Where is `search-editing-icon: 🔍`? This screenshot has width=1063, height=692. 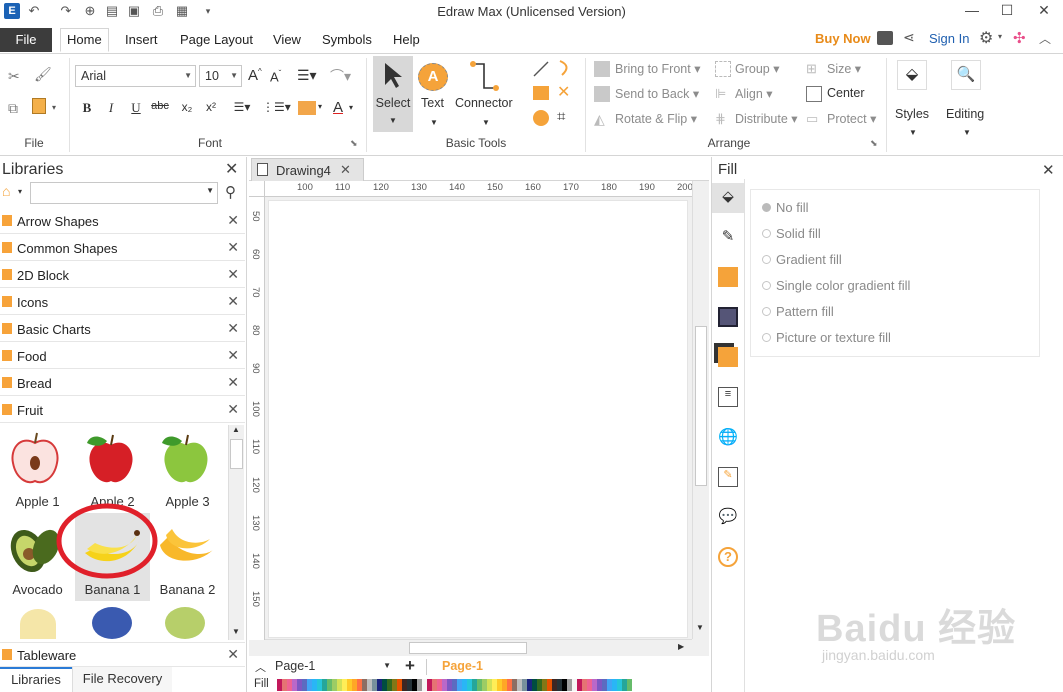 search-editing-icon: 🔍 is located at coordinates (966, 75).